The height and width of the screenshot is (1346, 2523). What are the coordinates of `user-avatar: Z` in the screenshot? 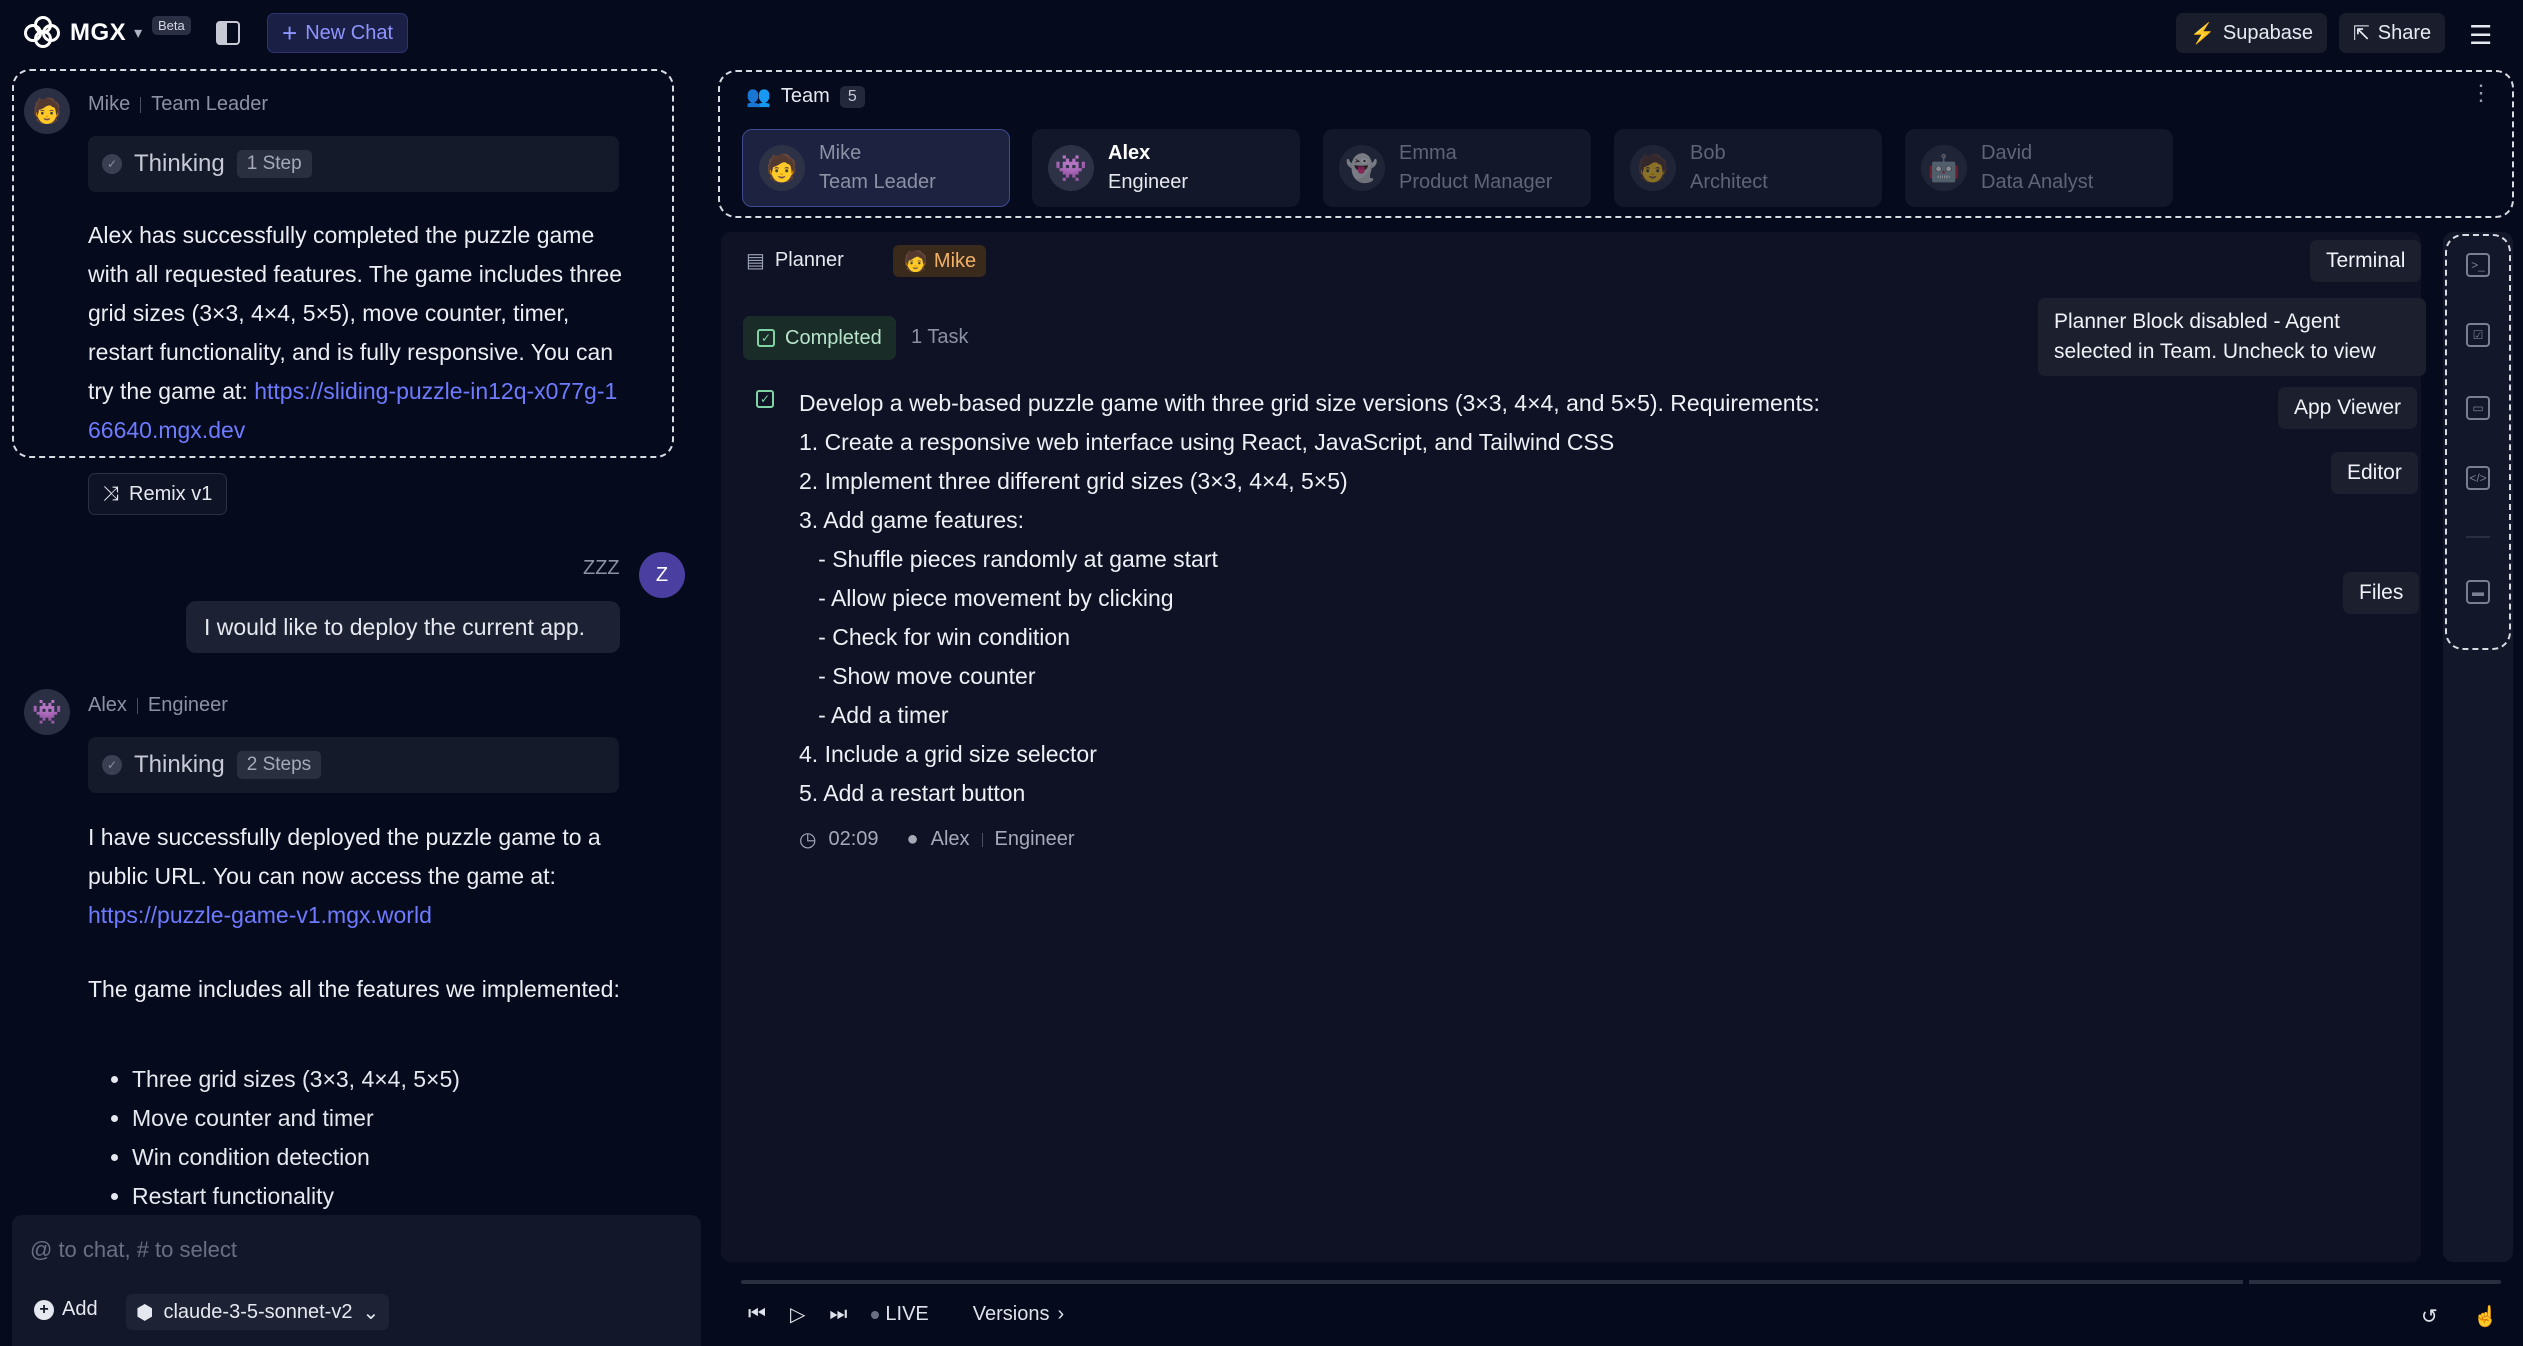 It's located at (662, 575).